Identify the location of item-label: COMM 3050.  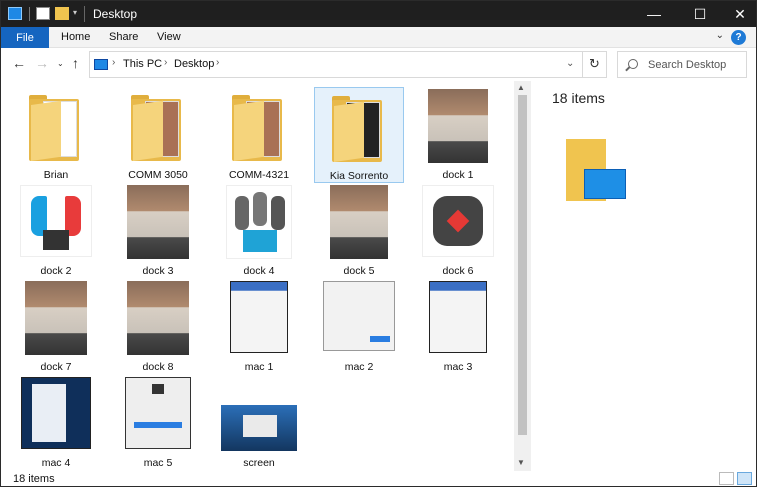
(158, 175).